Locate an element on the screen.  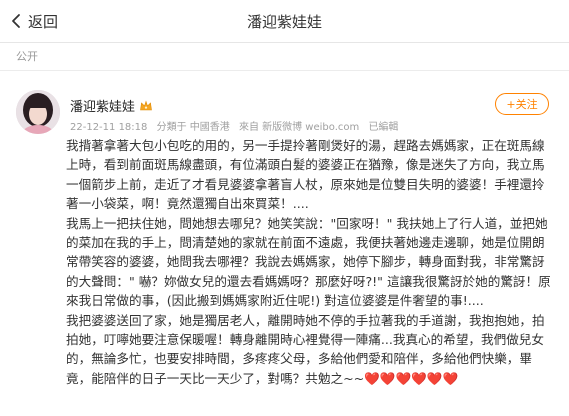
crown-icon is located at coordinates (146, 105).